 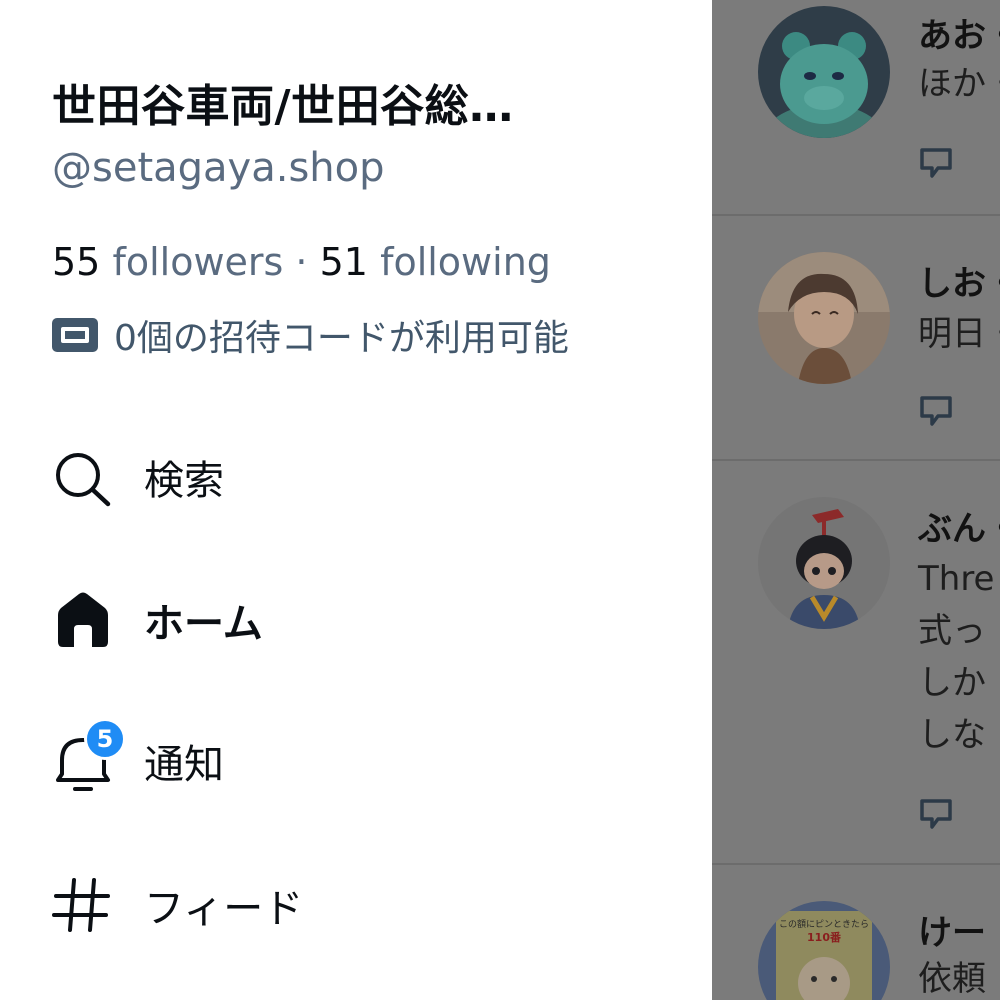 I want to click on invite-codes-link: 0個の招待コードが利用可能, so click(x=310, y=335).